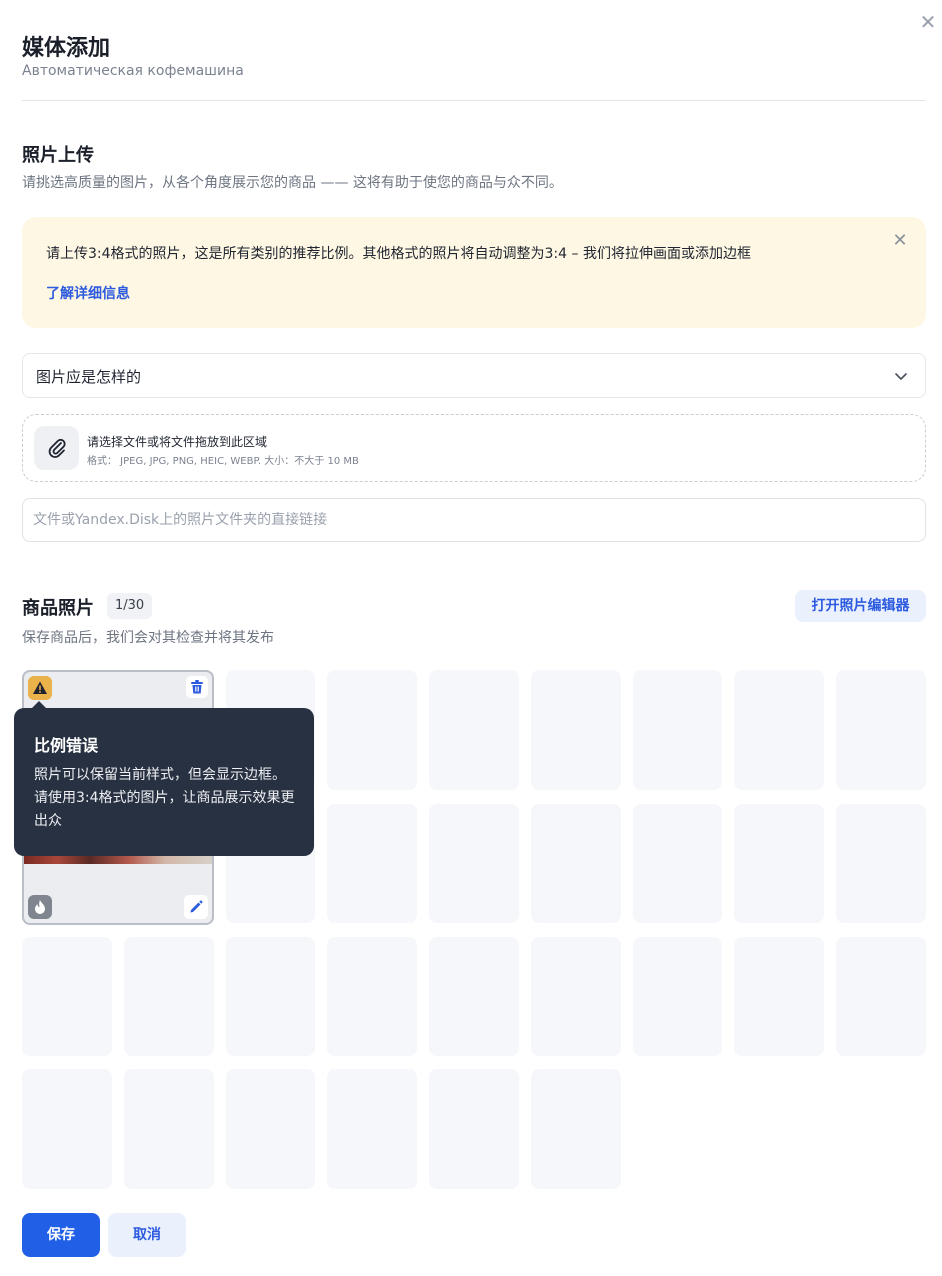 This screenshot has height=1276, width=942. Describe the element at coordinates (58, 608) in the screenshot. I see `product-photos-title: 商品照片` at that location.